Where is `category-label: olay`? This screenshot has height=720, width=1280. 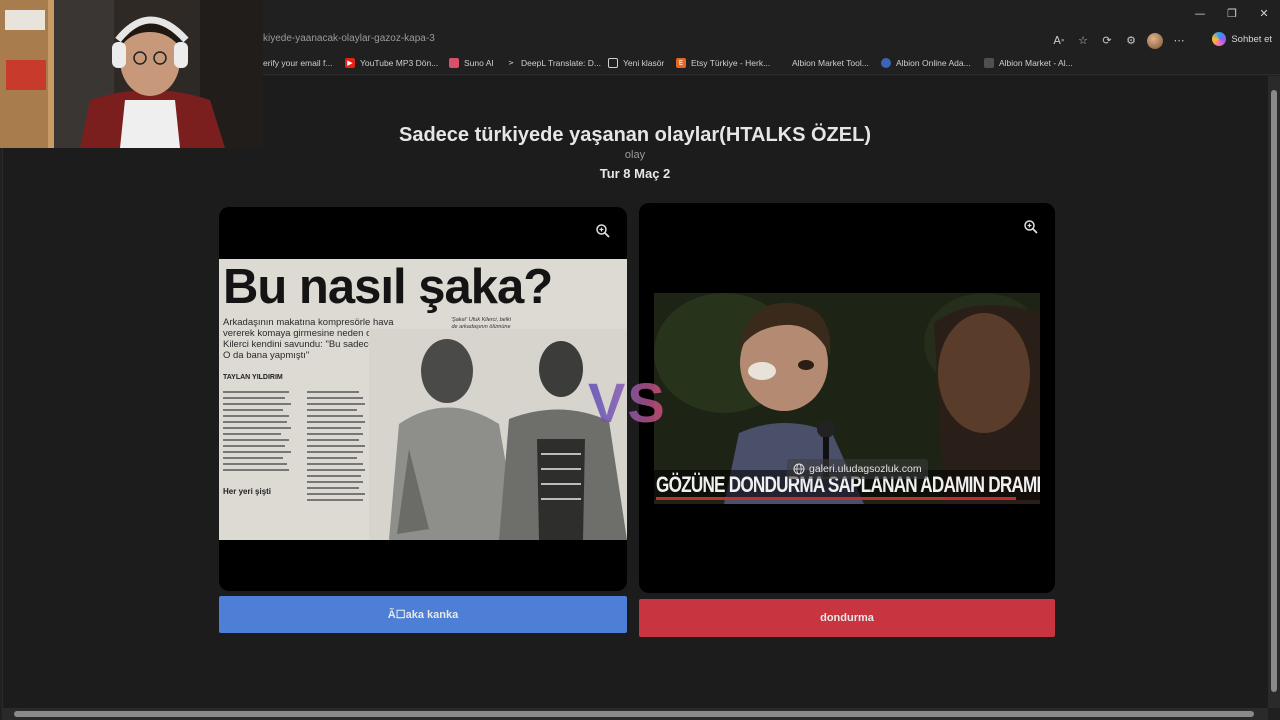 category-label: olay is located at coordinates (635, 155).